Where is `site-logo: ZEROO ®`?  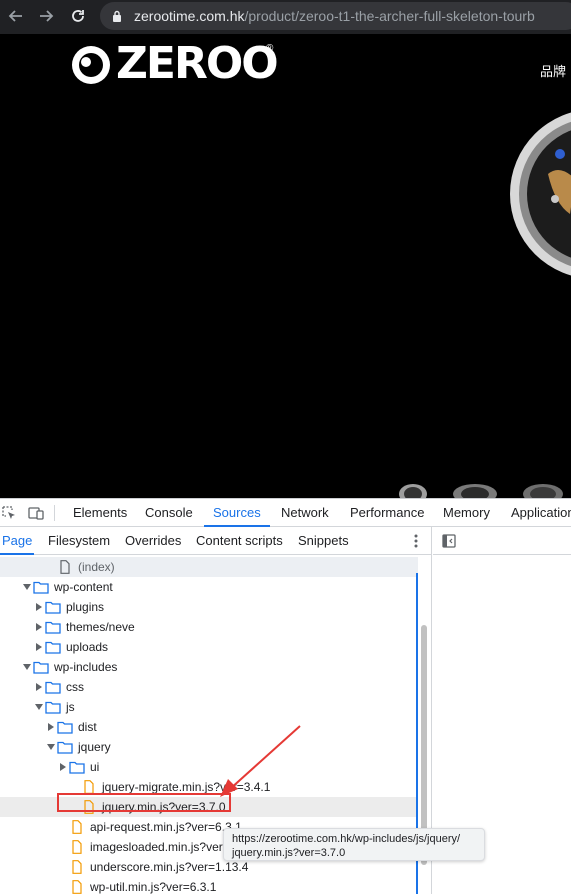 site-logo: ZEROO ® is located at coordinates (175, 64).